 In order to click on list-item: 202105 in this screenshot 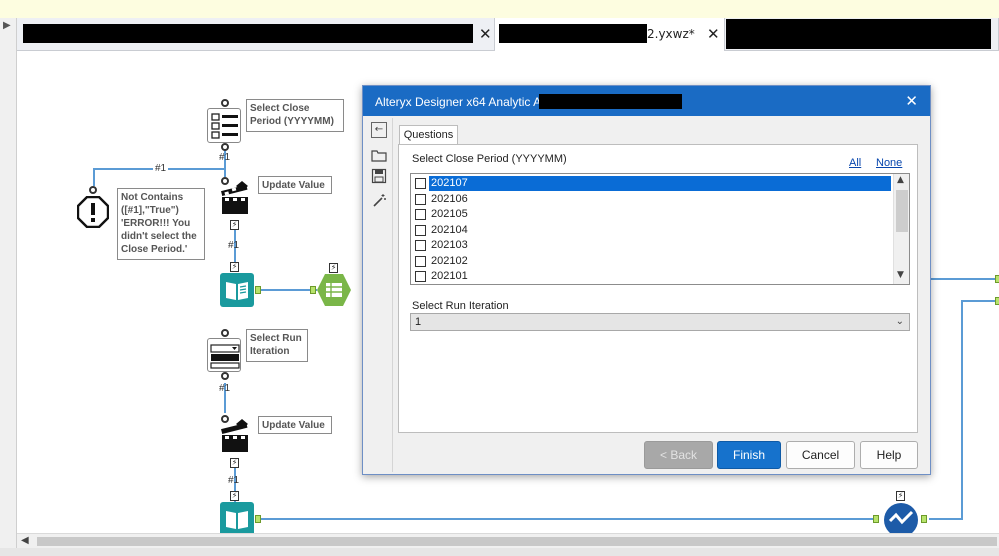, I will do `click(652, 214)`.